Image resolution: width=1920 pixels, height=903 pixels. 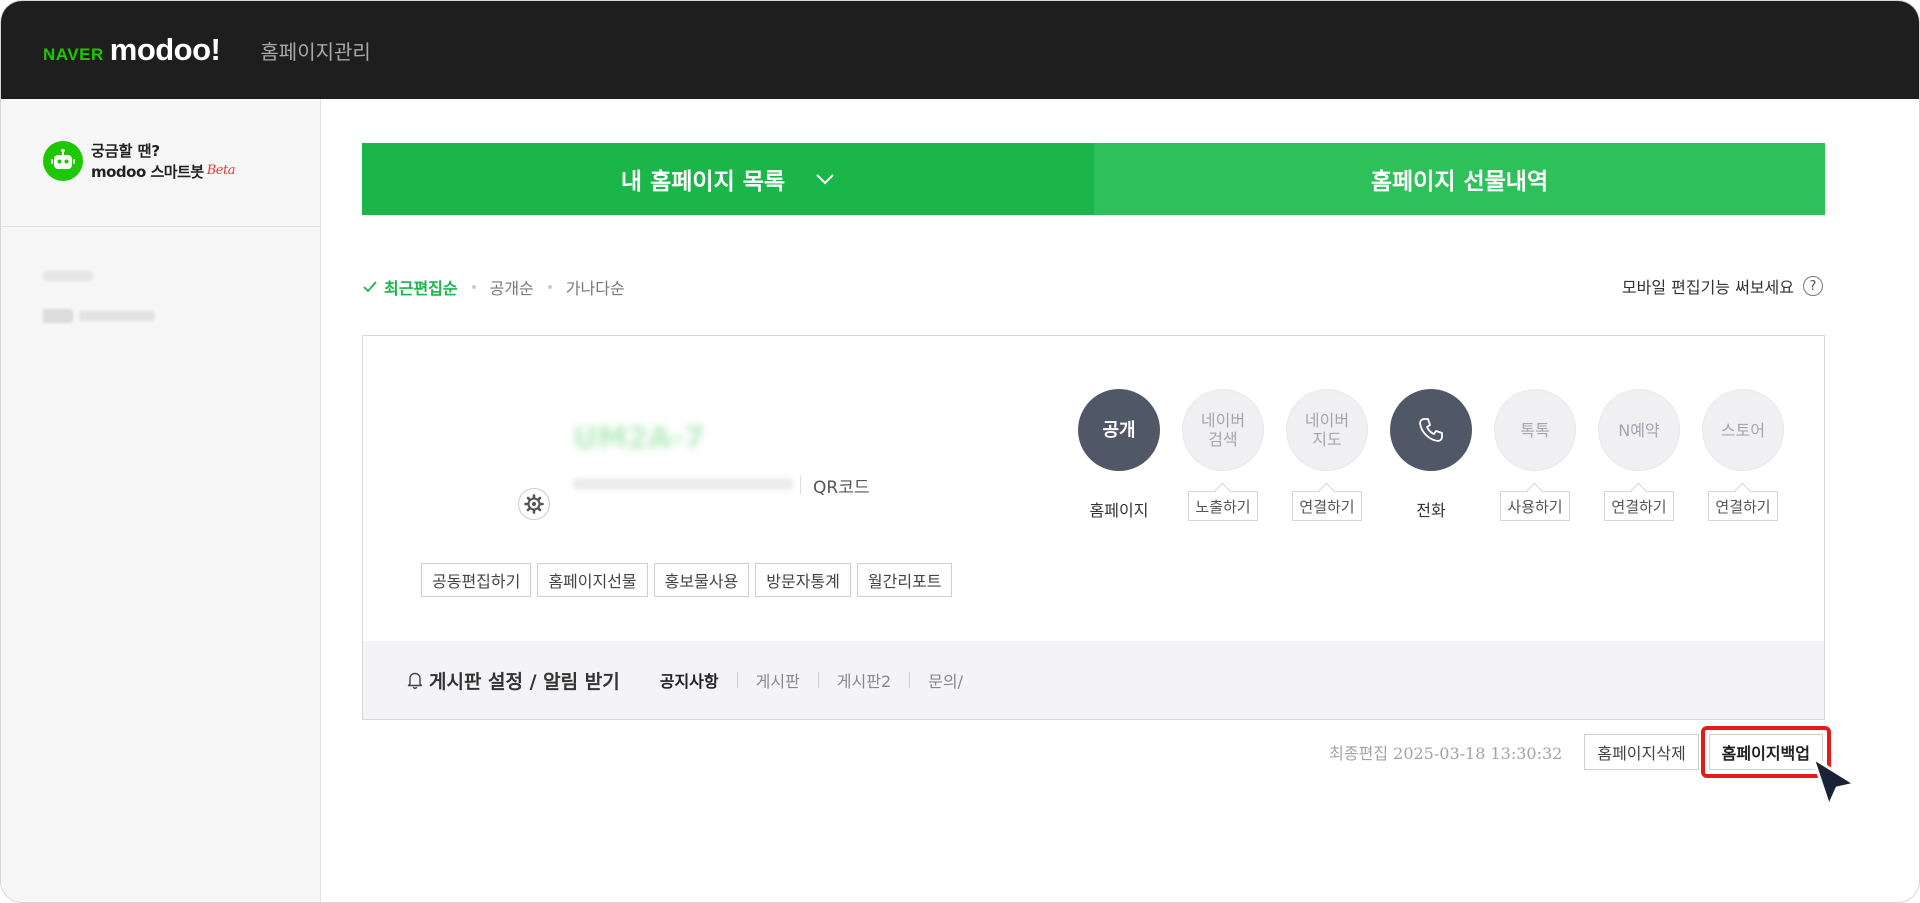 I want to click on service-store: 스토어 연결하기, so click(x=1743, y=456).